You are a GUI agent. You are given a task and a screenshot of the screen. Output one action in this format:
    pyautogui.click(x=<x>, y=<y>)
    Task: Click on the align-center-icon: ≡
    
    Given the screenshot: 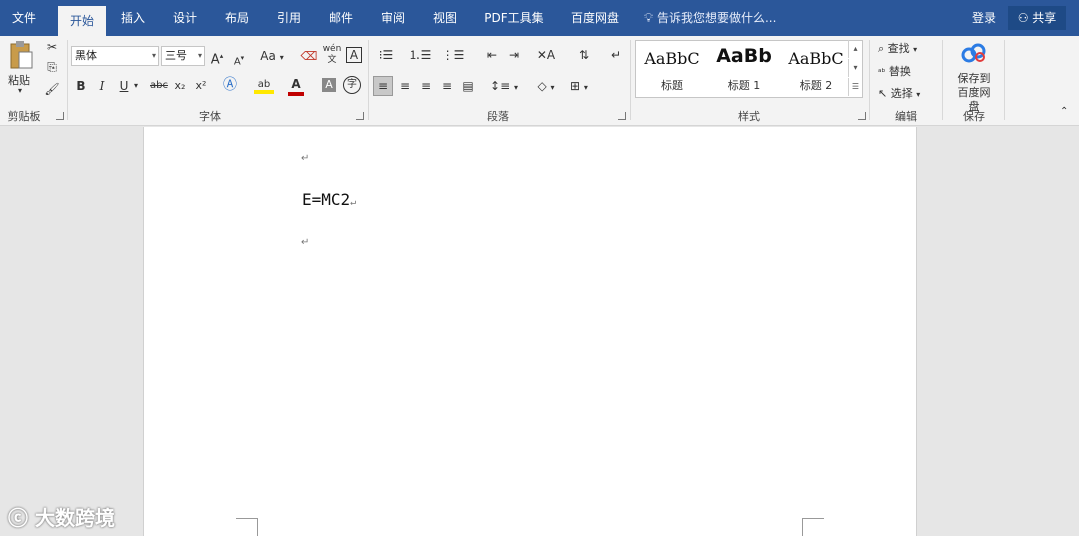 What is the action you would take?
    pyautogui.click(x=405, y=86)
    